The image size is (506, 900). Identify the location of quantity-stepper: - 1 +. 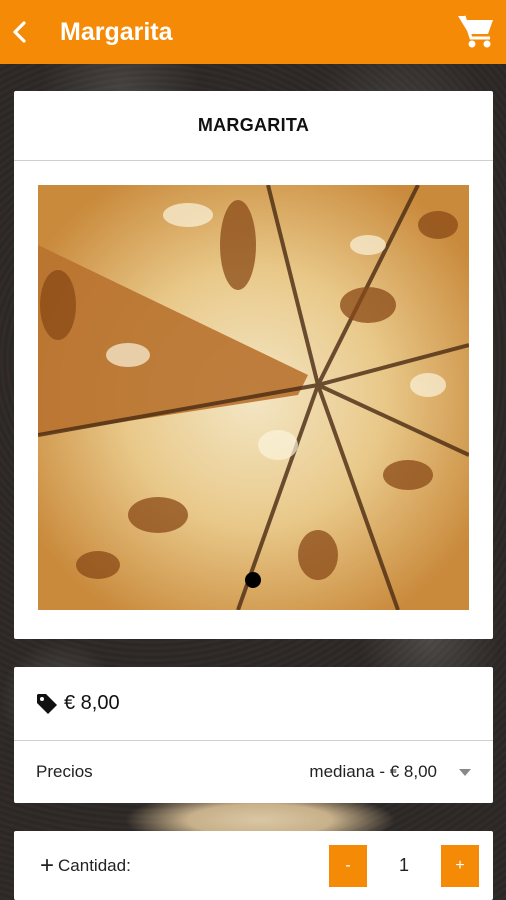
(404, 865).